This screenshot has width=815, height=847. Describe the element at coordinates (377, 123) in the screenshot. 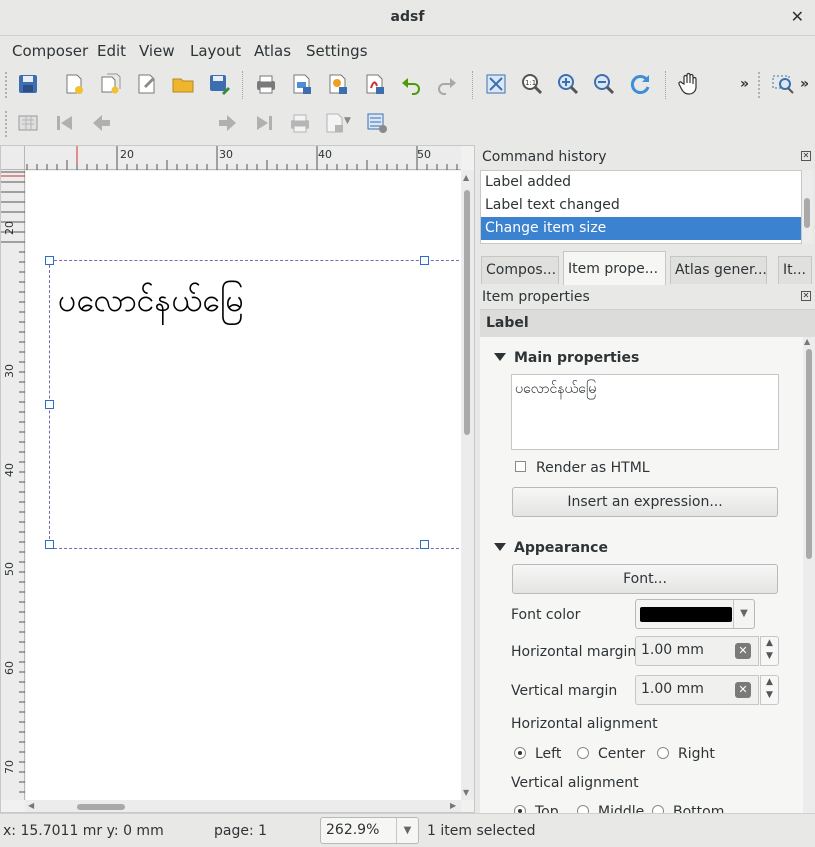

I see `atlas-settings-icon` at that location.